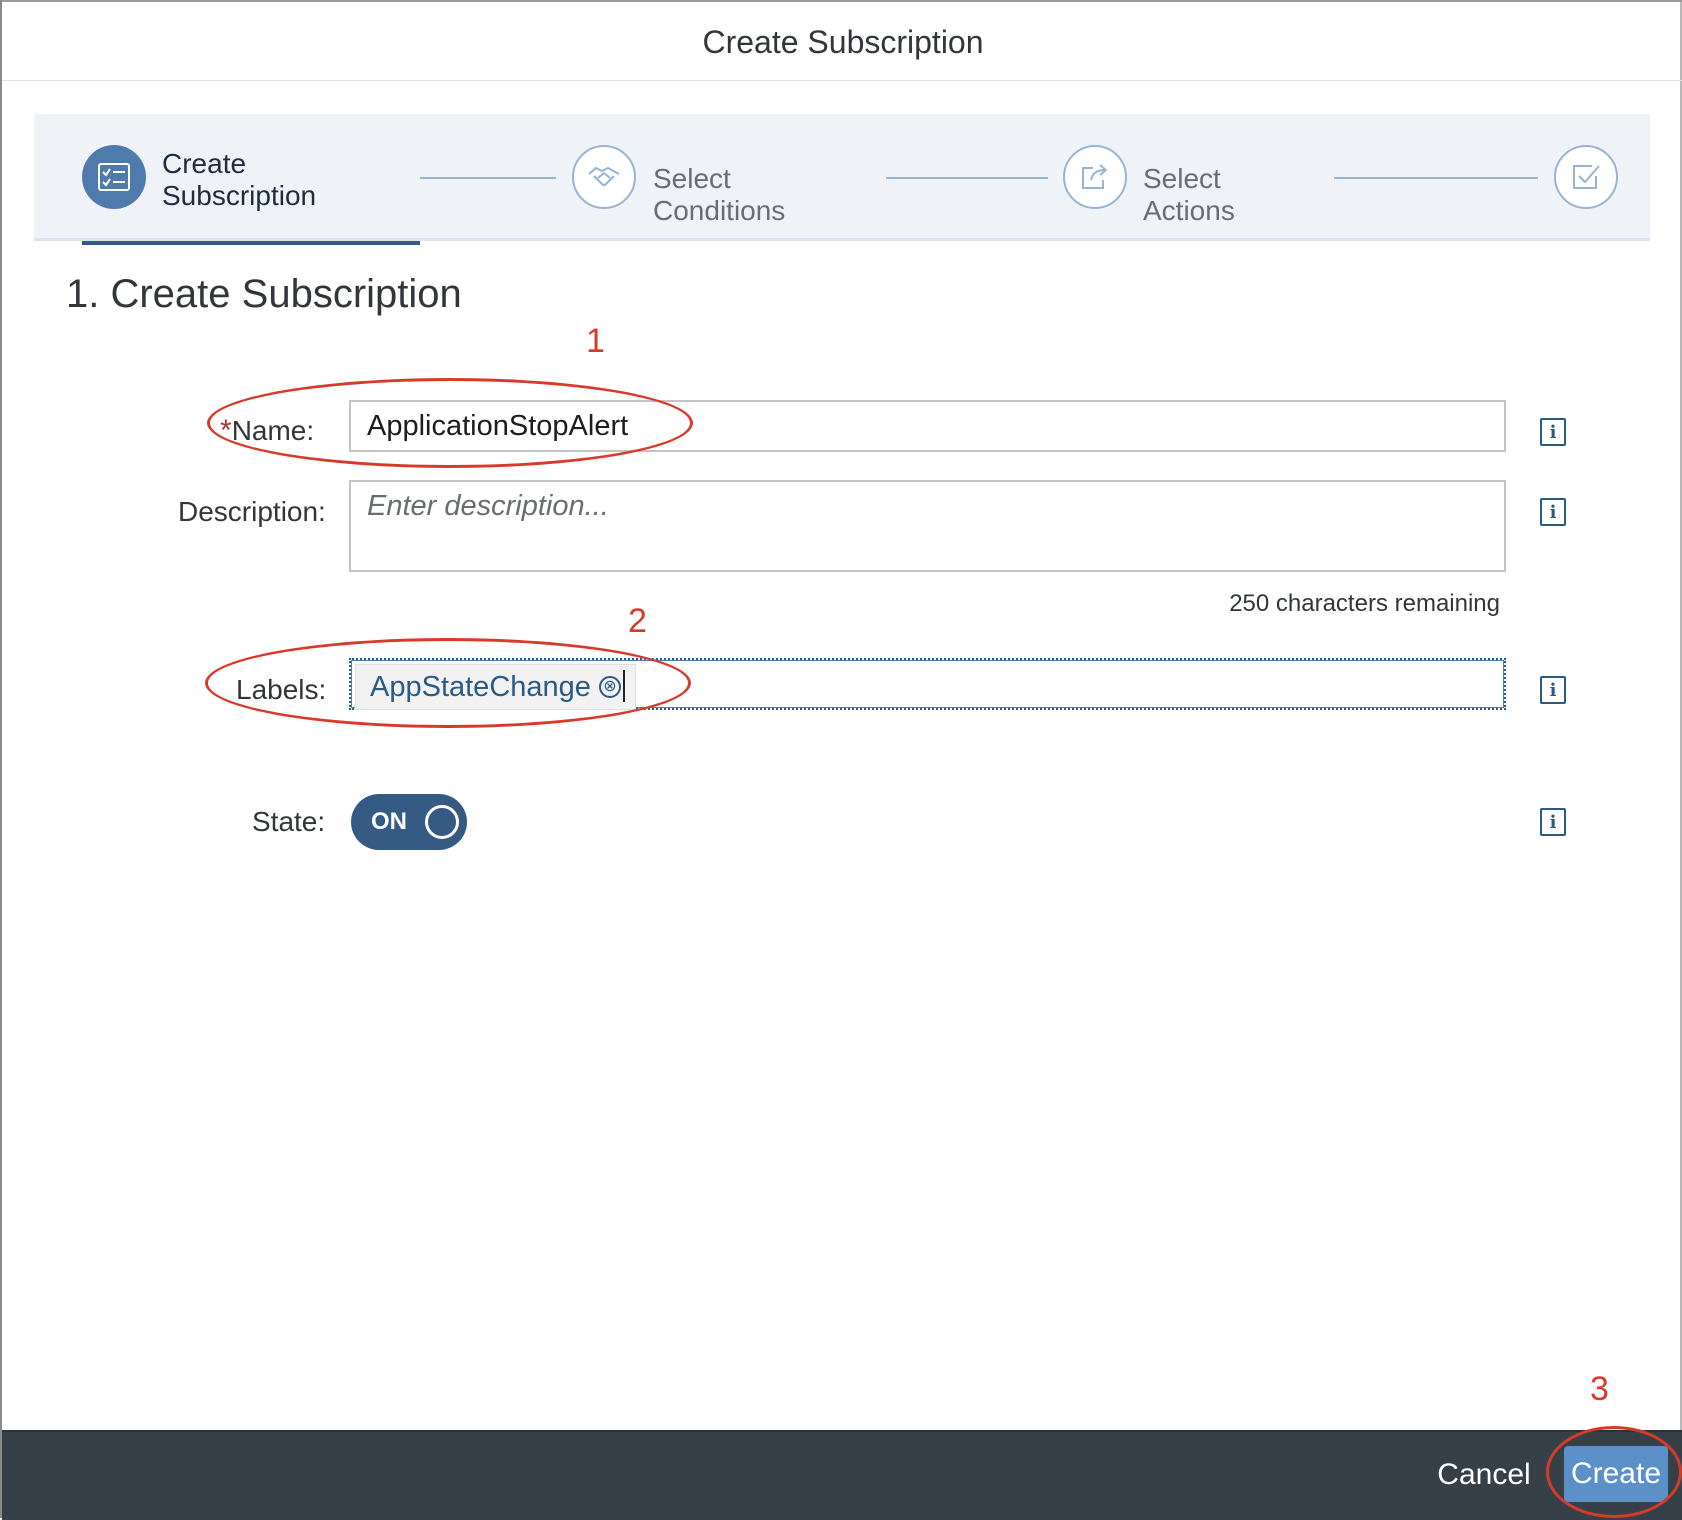  Describe the element at coordinates (239, 195) in the screenshot. I see `wizard-step-1-label-line-2: Subscription` at that location.